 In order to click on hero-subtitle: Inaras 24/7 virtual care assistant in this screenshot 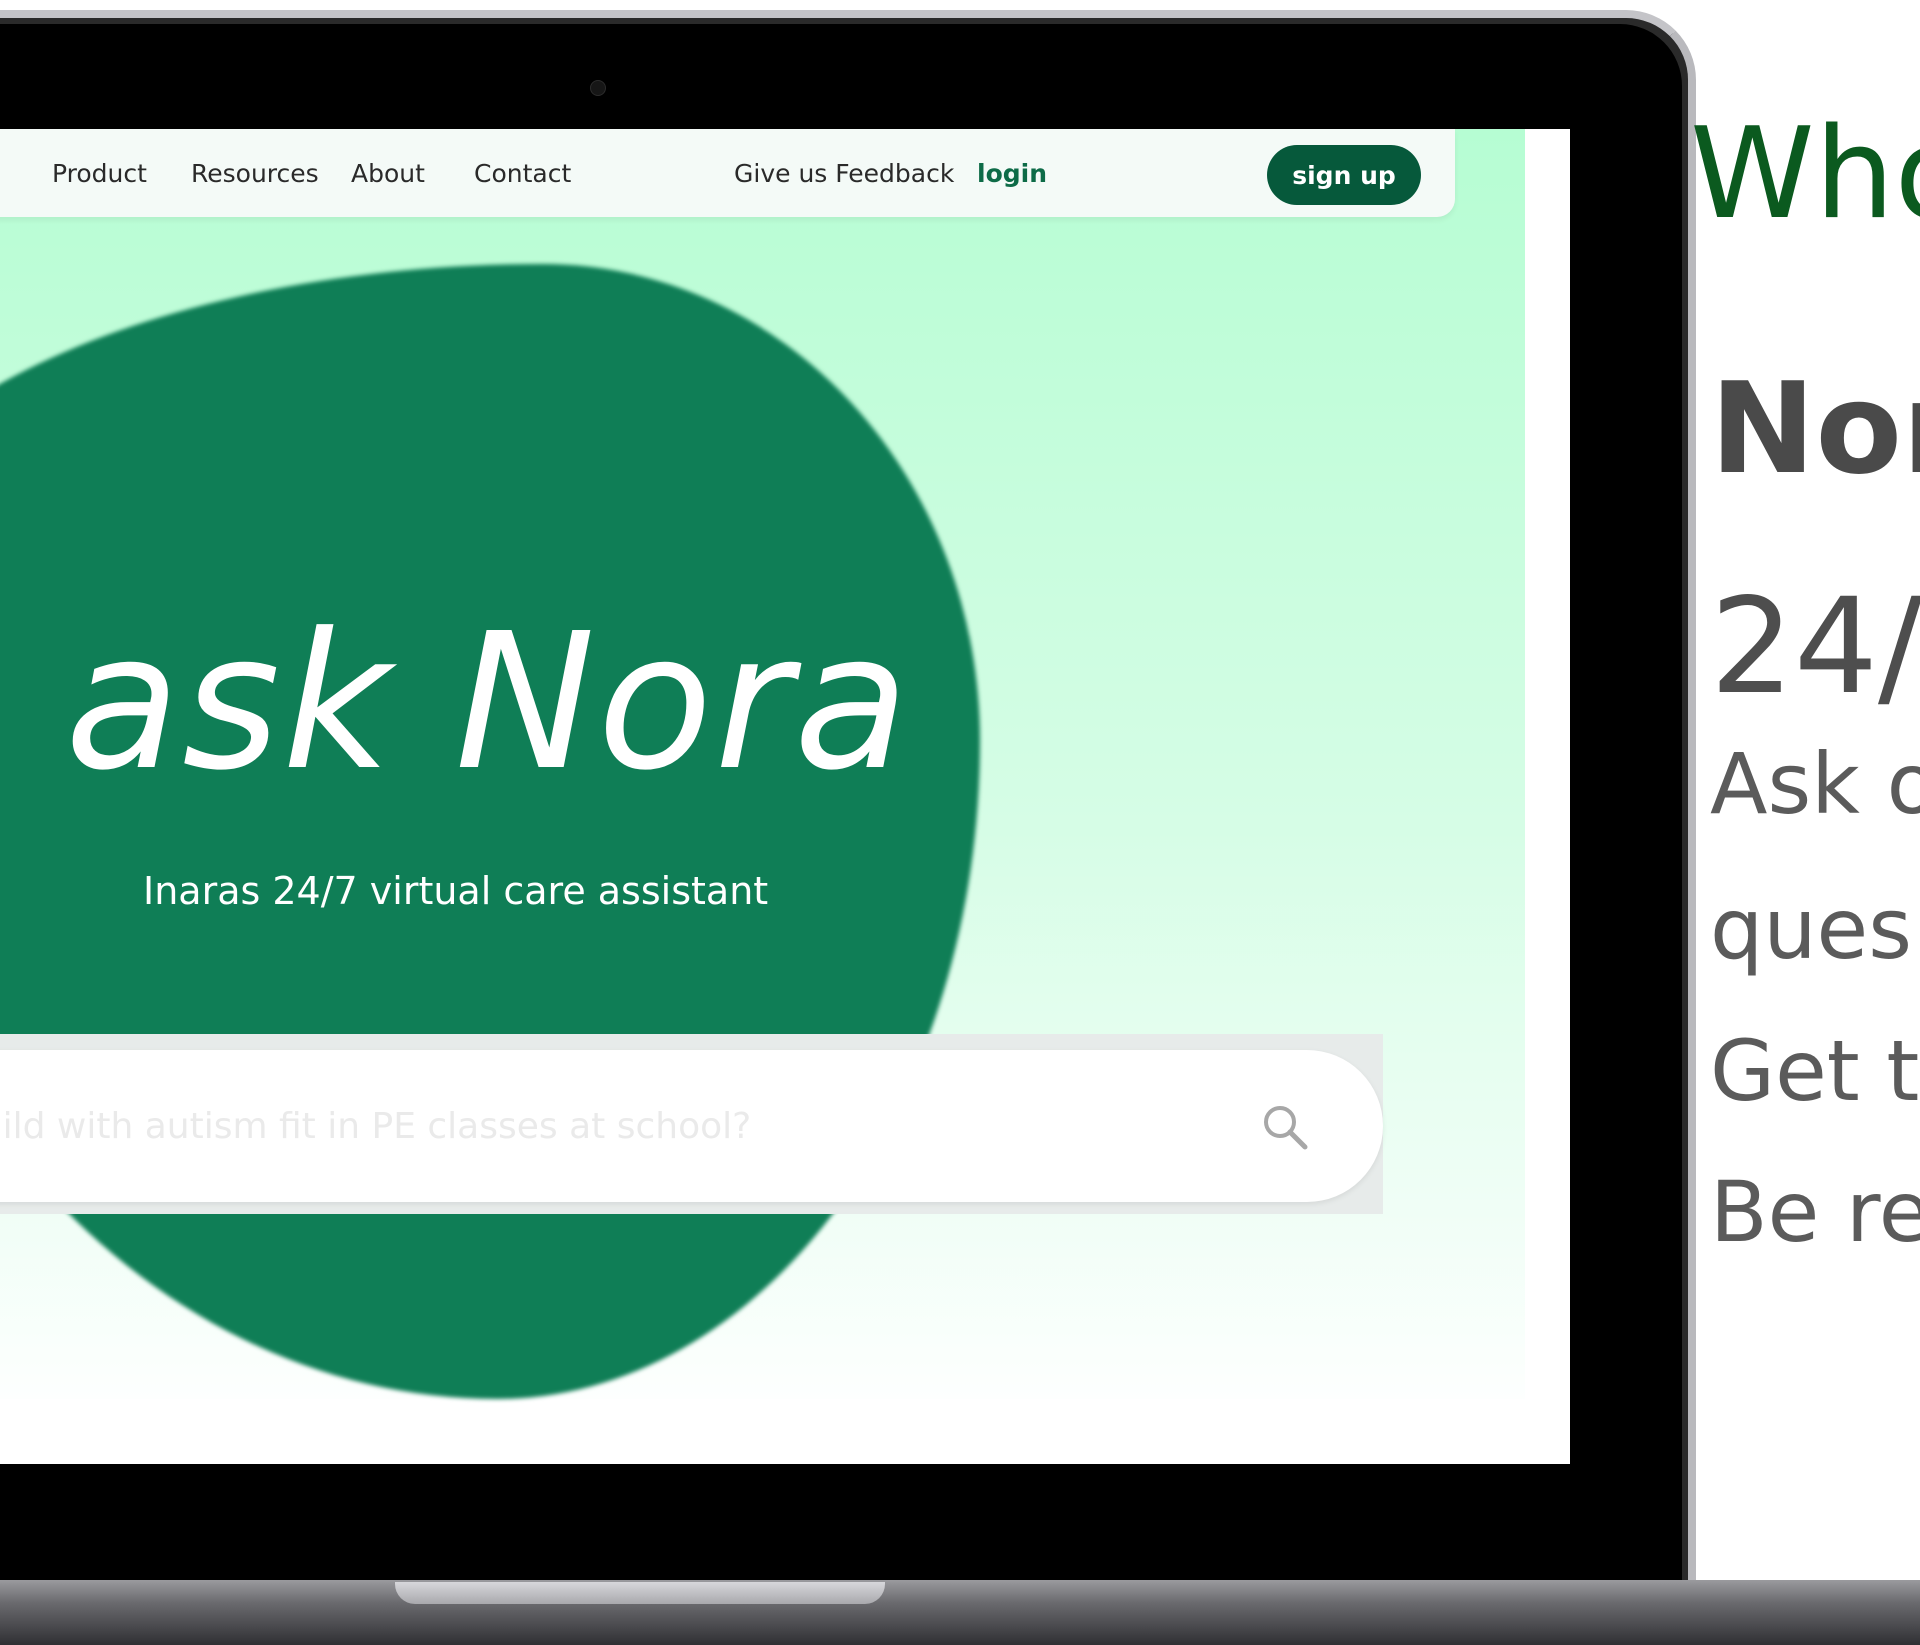, I will do `click(456, 891)`.